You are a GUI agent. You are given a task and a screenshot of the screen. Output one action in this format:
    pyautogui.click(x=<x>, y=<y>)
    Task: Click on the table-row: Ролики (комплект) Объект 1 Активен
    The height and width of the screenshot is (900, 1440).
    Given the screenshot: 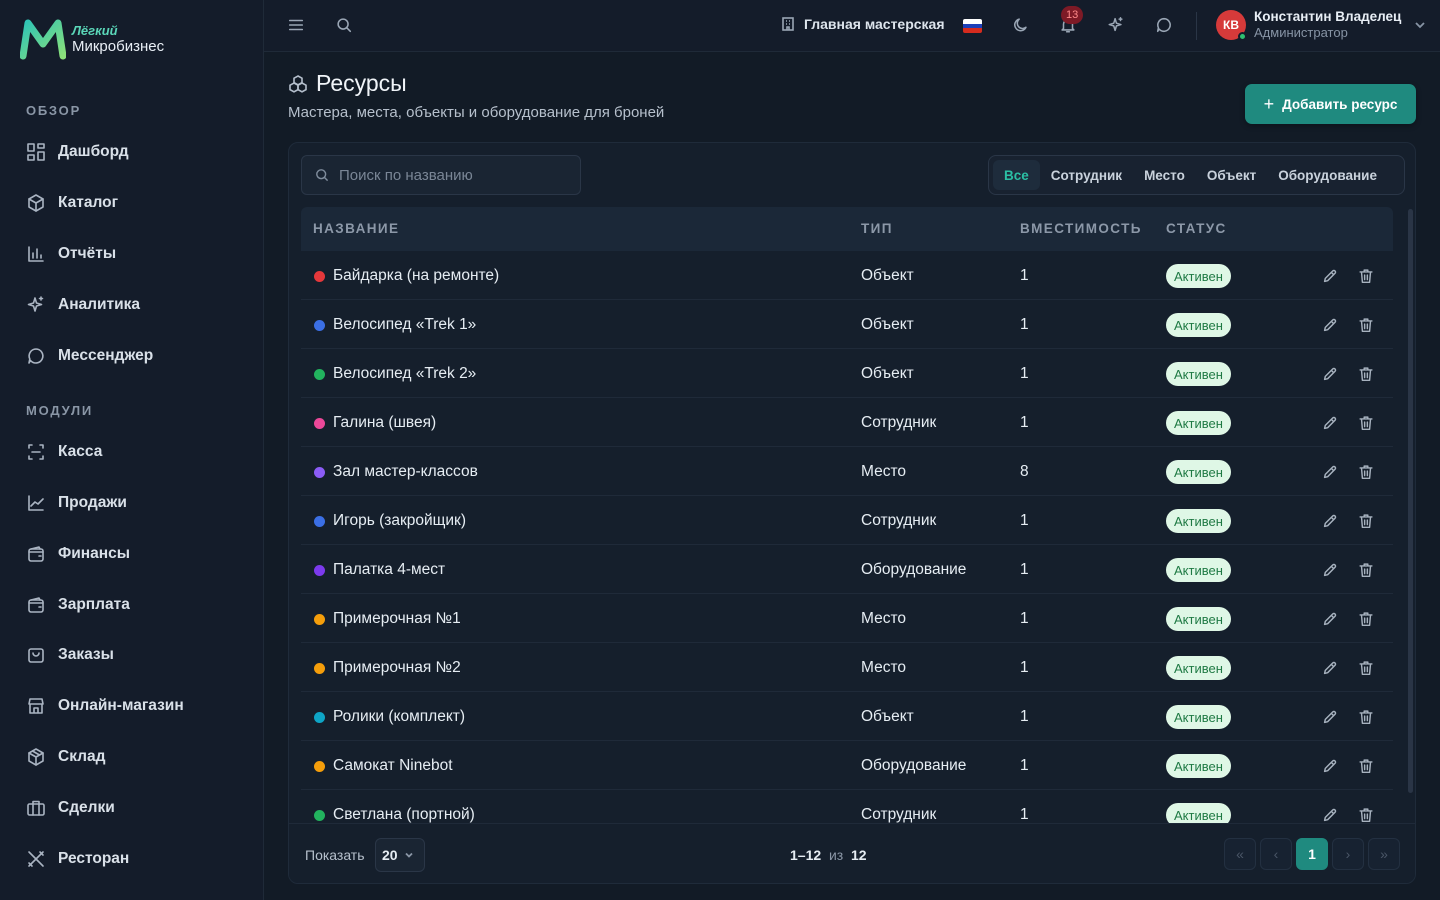 What is the action you would take?
    pyautogui.click(x=847, y=716)
    